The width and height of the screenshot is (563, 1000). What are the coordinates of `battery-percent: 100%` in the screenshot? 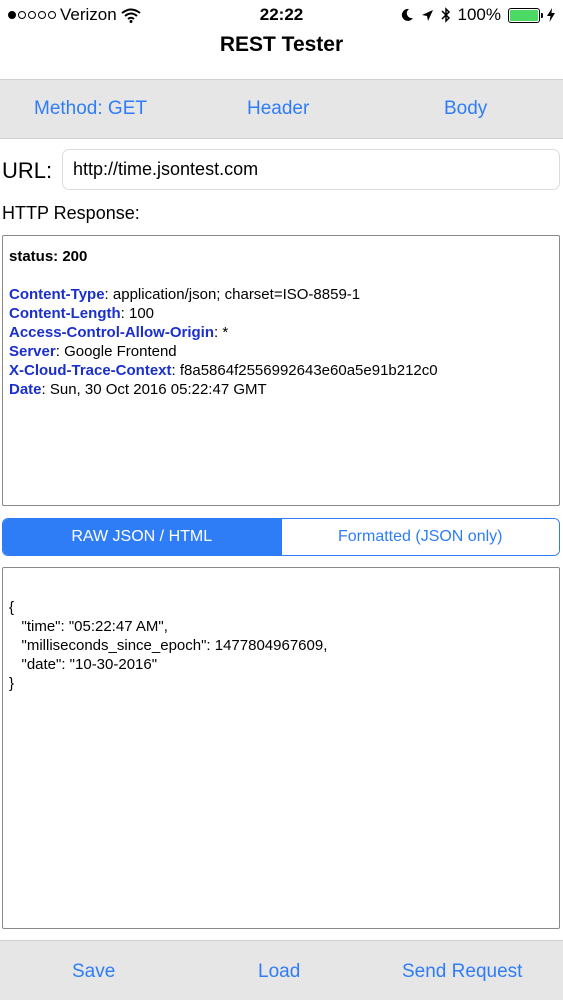 It's located at (479, 14).